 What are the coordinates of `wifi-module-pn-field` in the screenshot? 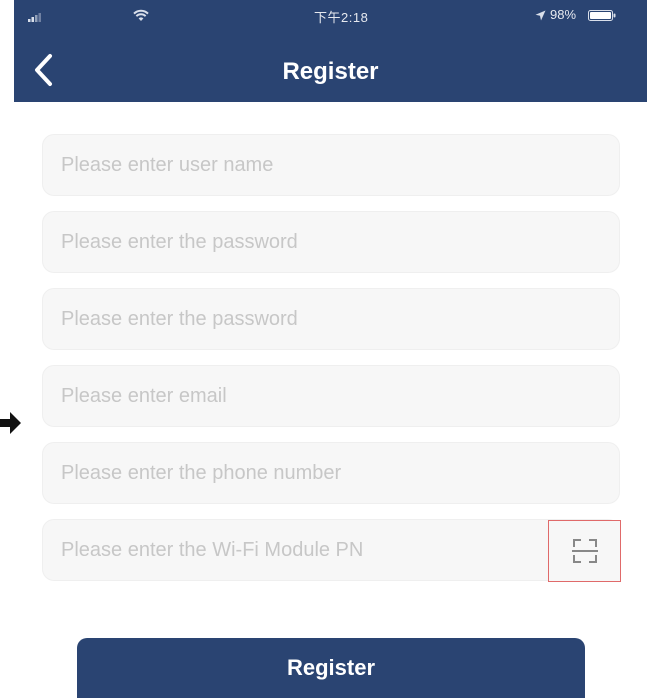 It's located at (331, 550).